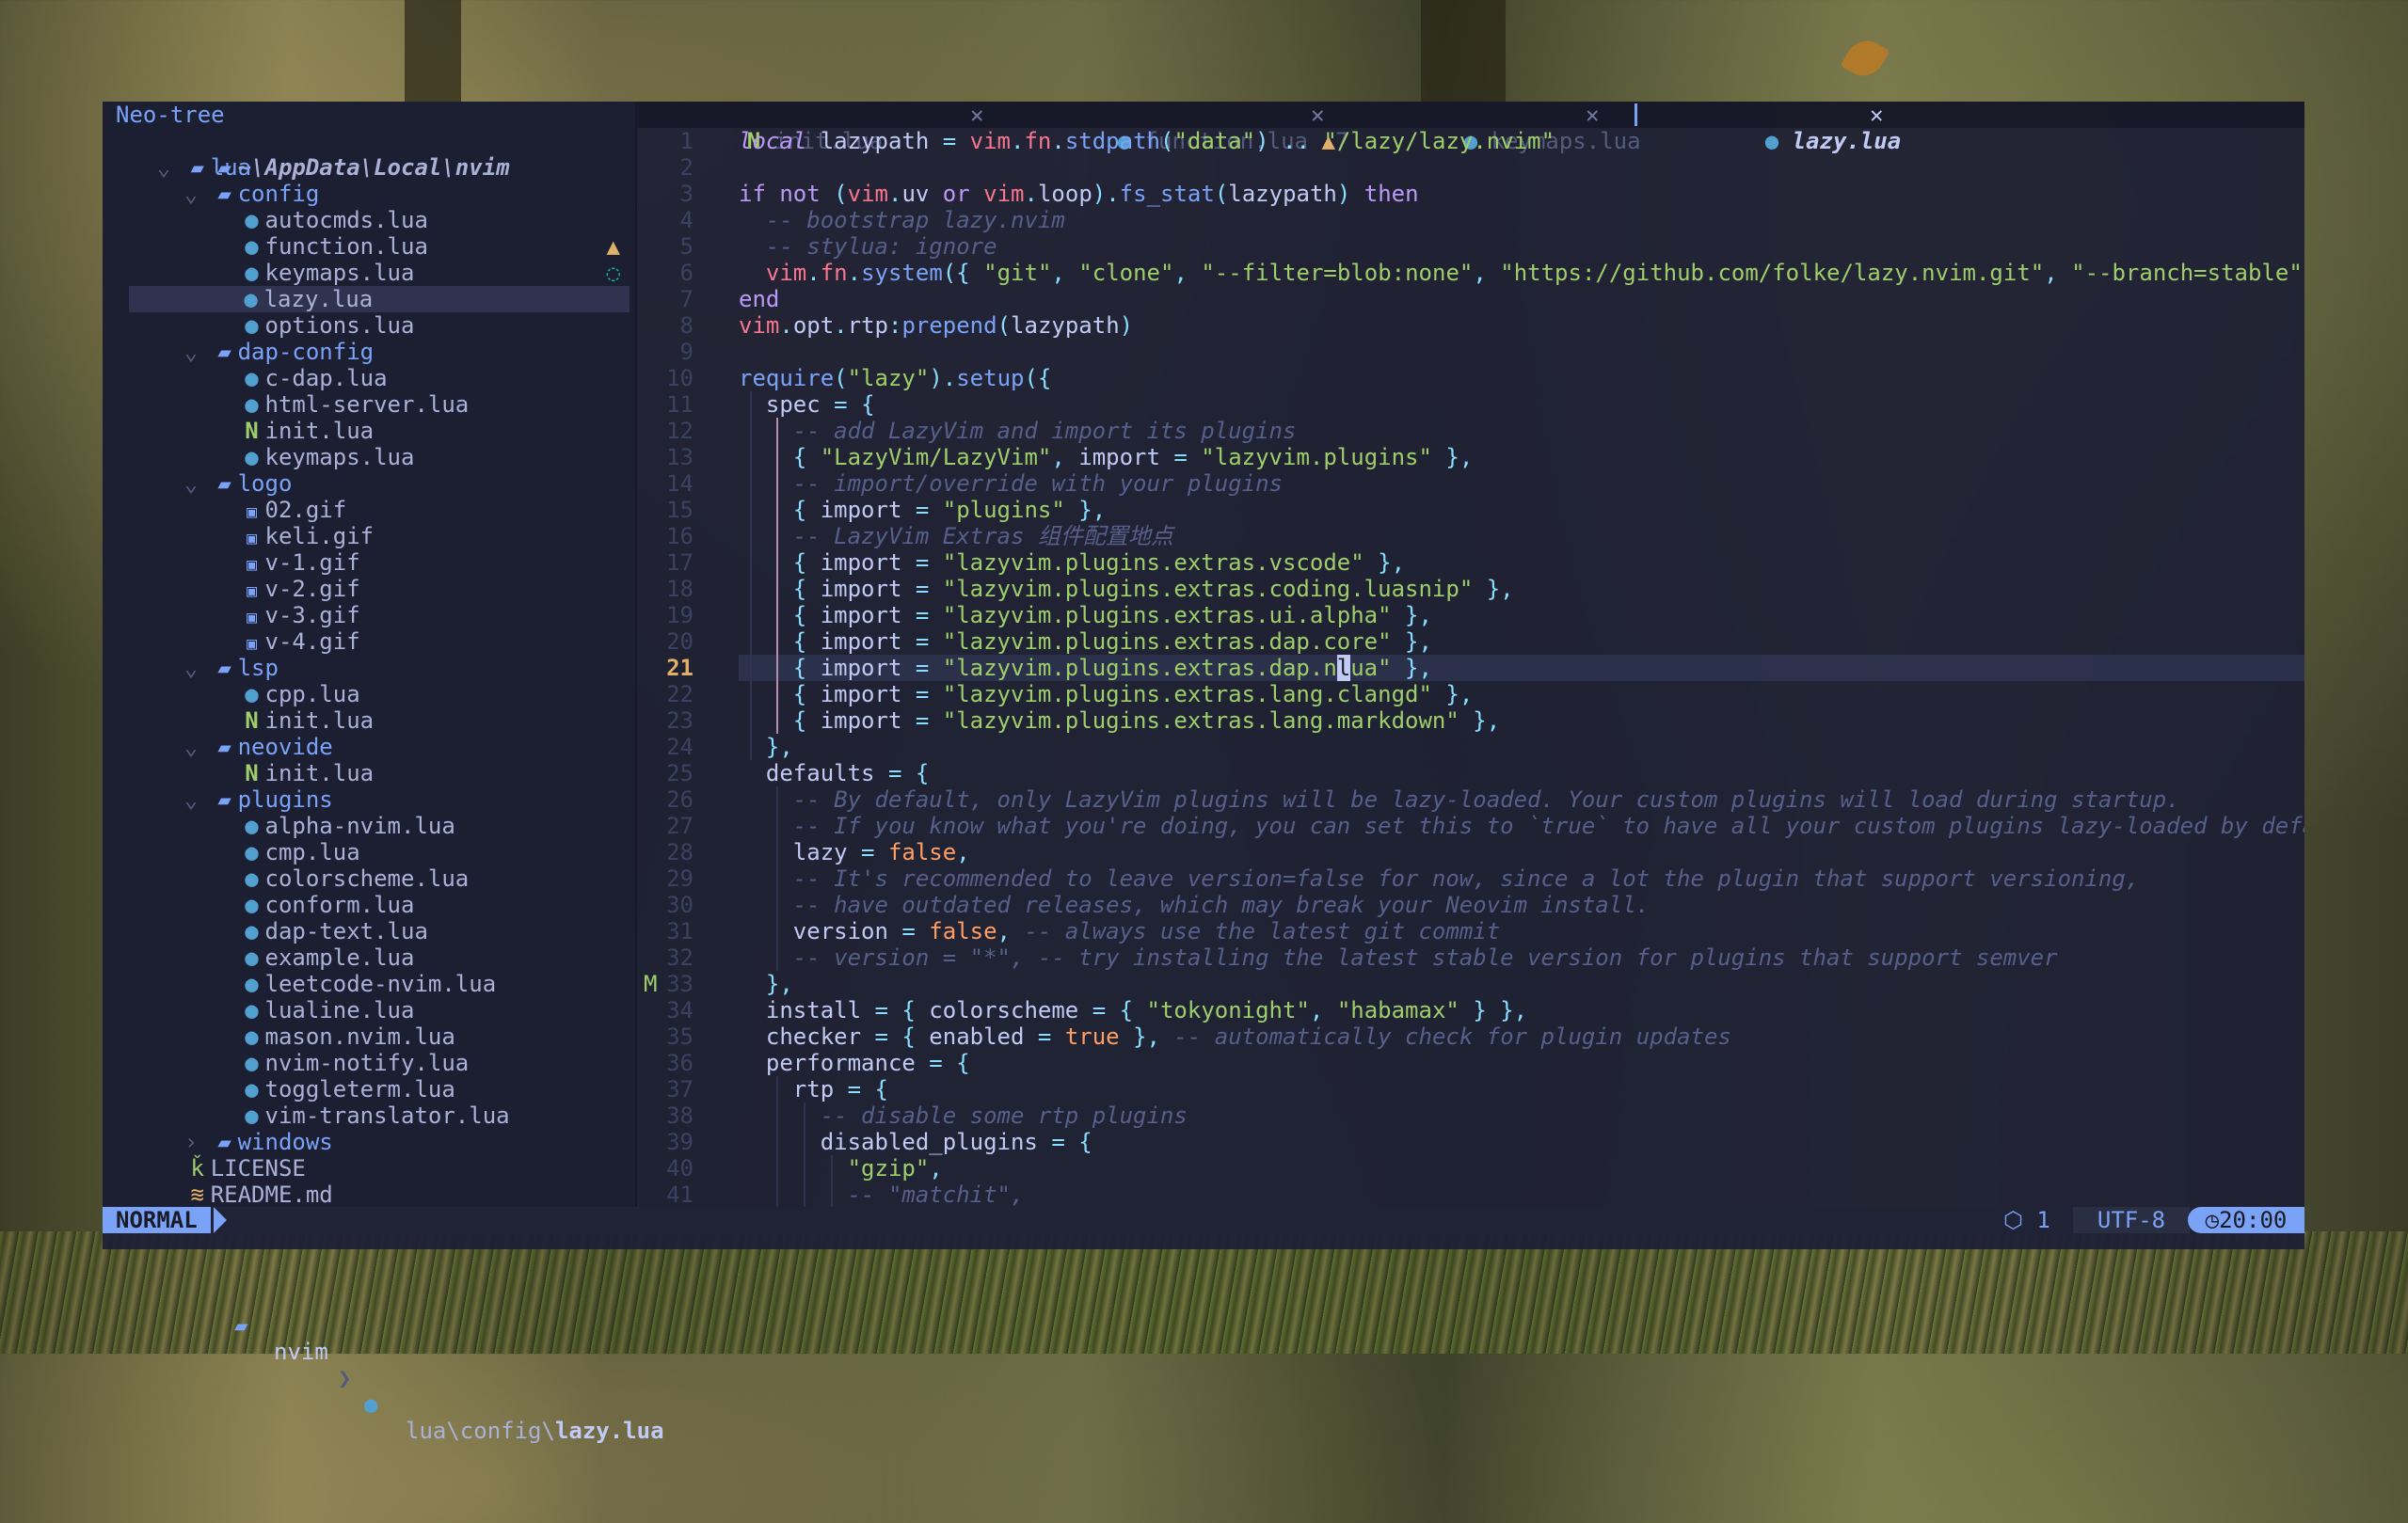  I want to click on tree-file: ▣ keli.gif, so click(366, 536).